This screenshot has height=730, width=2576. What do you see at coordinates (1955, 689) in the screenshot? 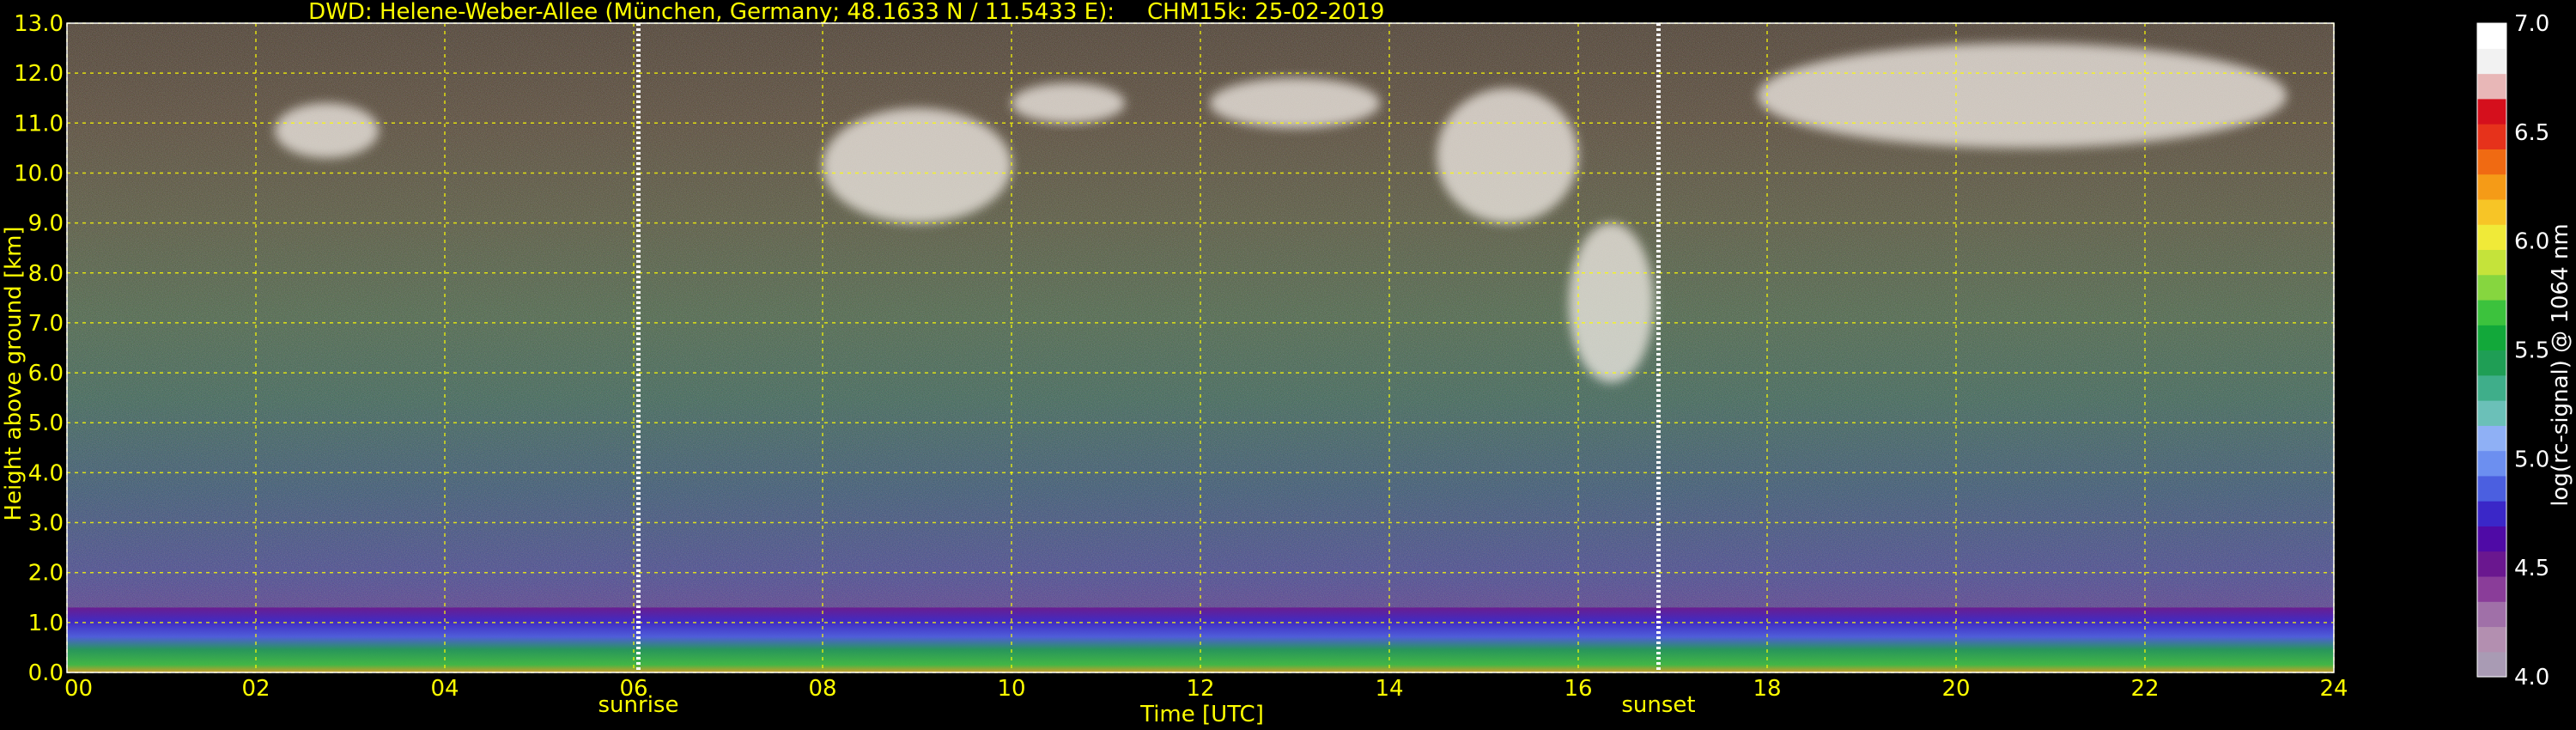
I see `x-tick-label: 20` at bounding box center [1955, 689].